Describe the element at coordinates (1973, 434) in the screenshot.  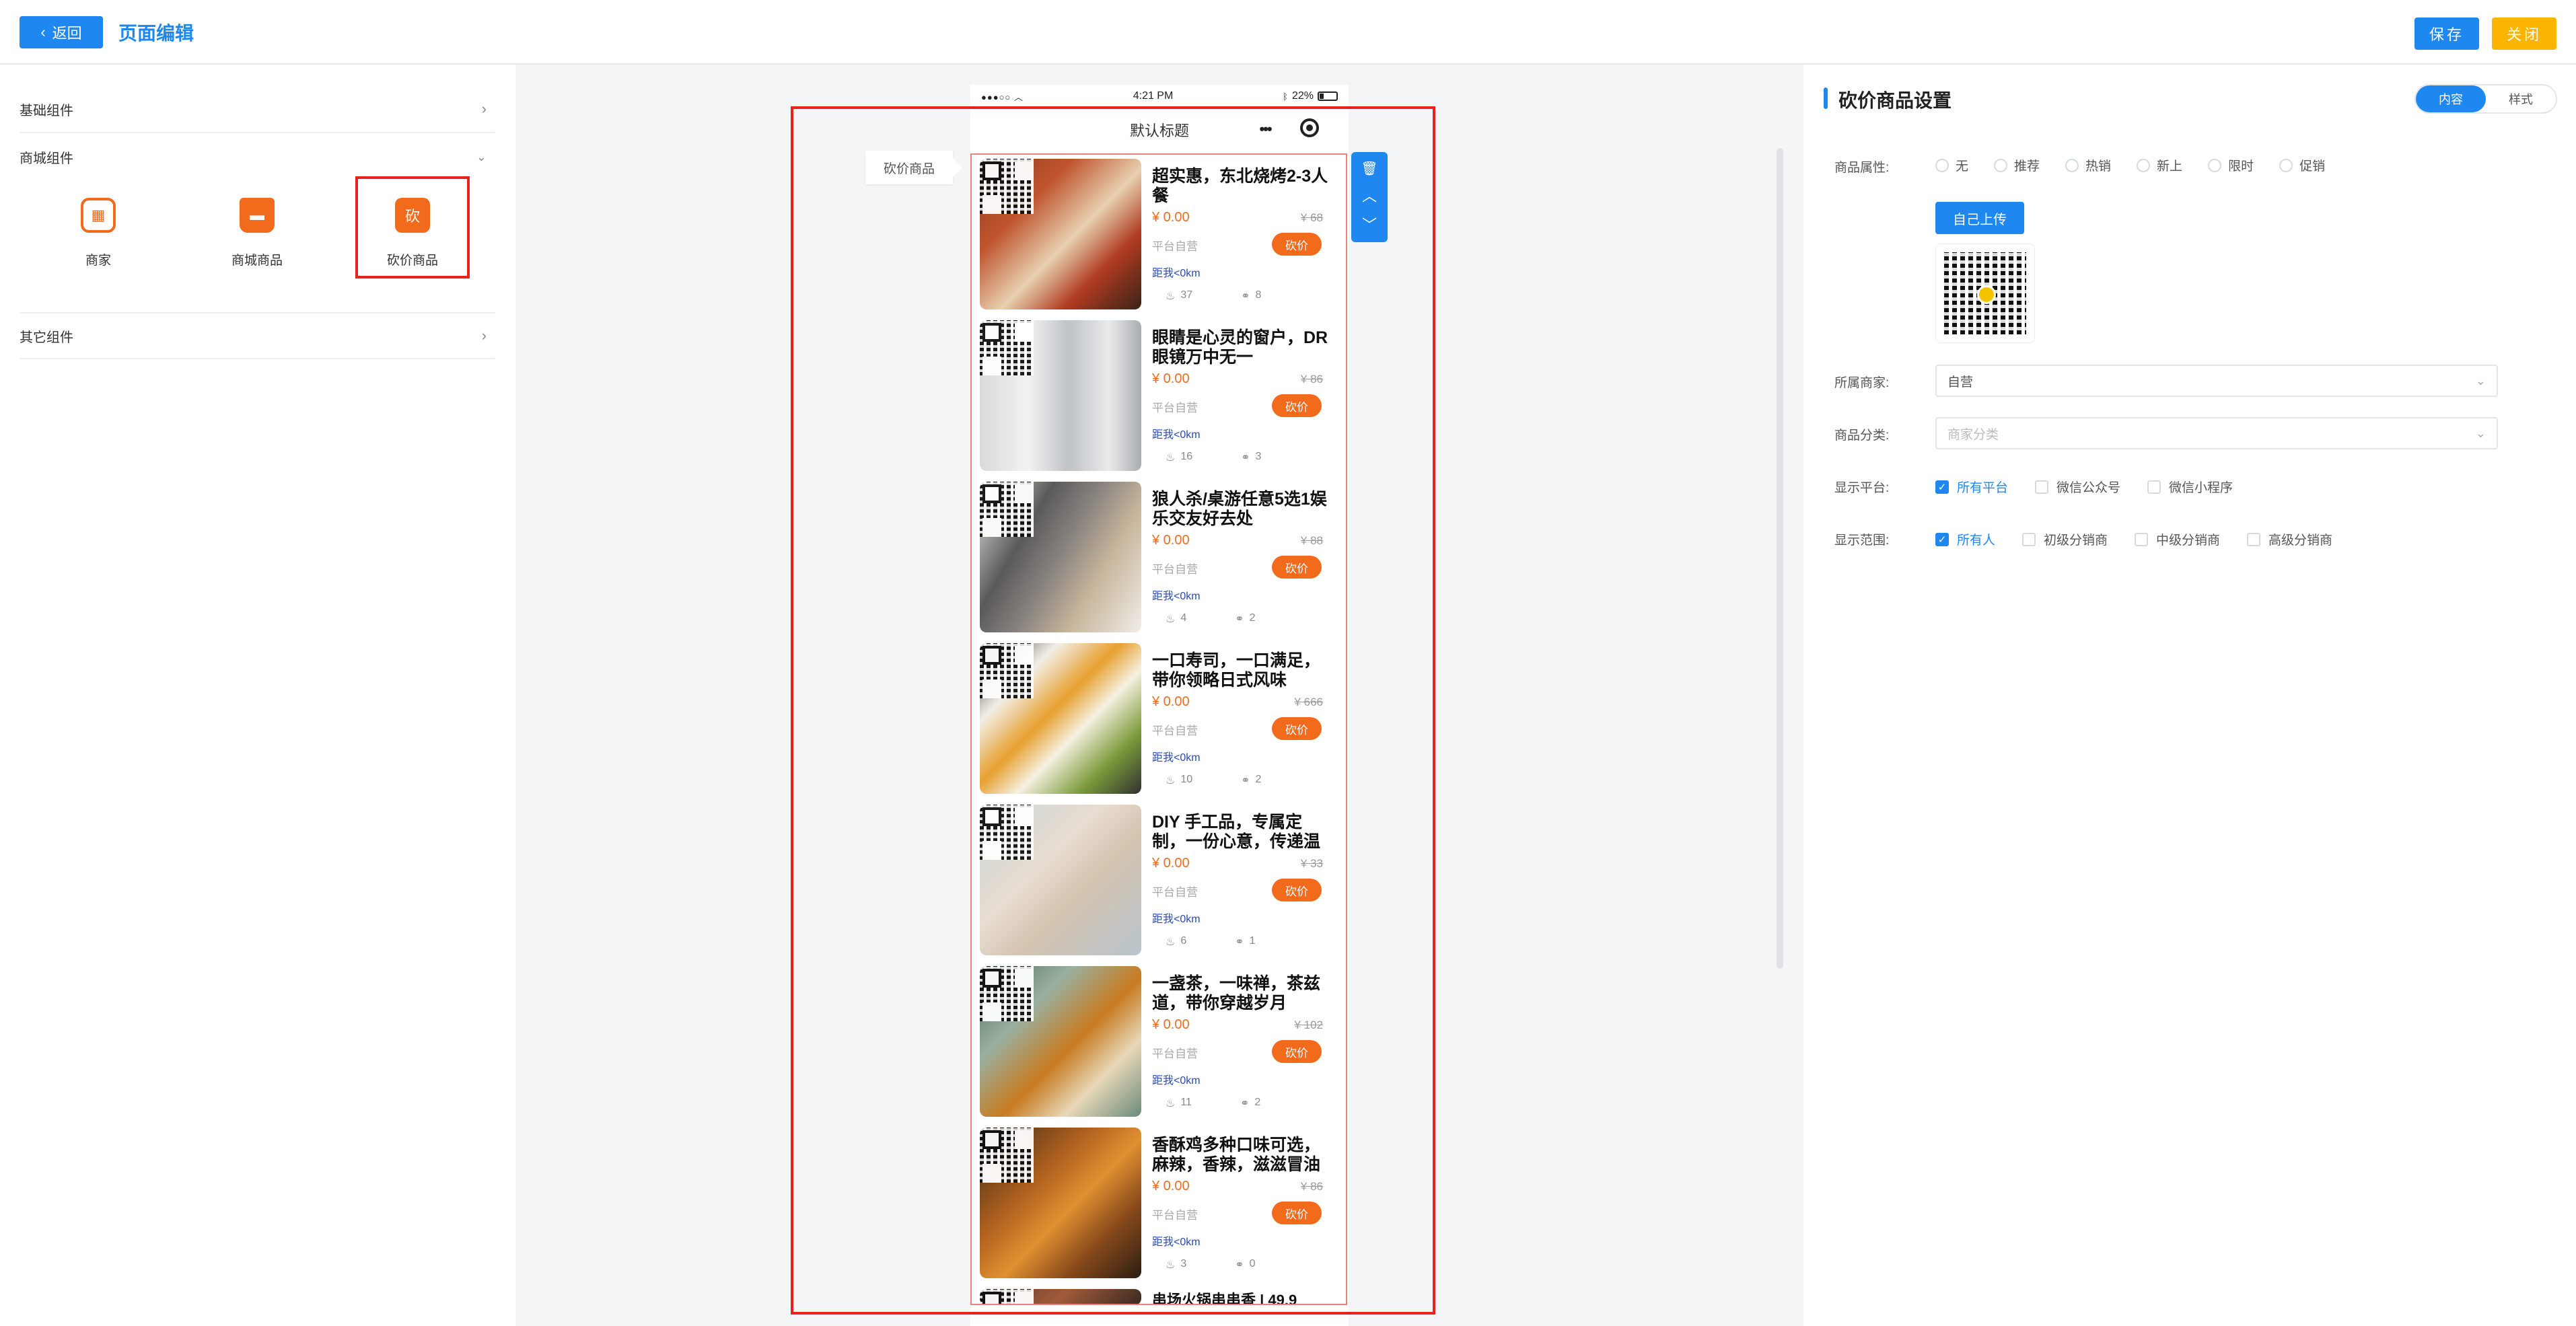
I see `category-placeholder: 商家分类` at that location.